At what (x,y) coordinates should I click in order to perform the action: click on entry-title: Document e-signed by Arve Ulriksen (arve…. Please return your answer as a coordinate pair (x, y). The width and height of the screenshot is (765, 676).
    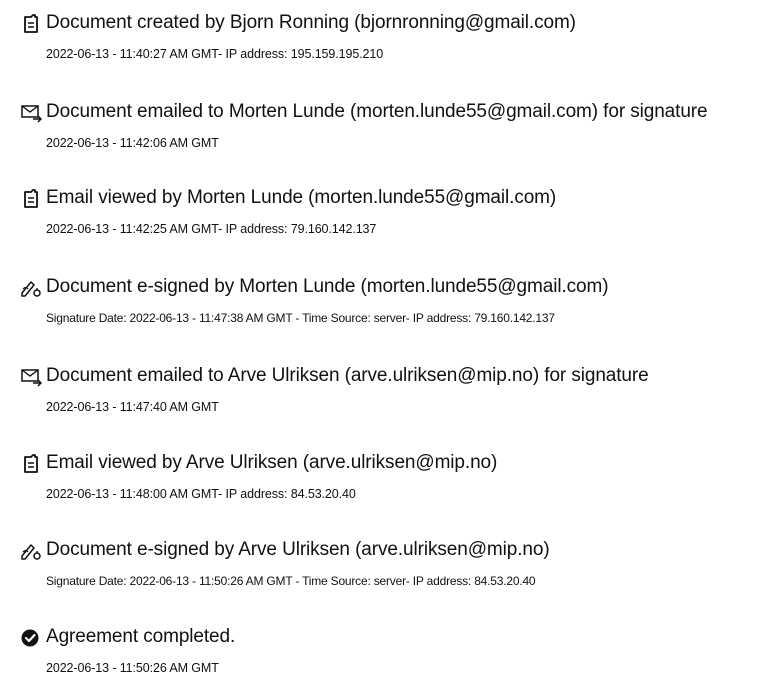
    Looking at the image, I should click on (298, 549).